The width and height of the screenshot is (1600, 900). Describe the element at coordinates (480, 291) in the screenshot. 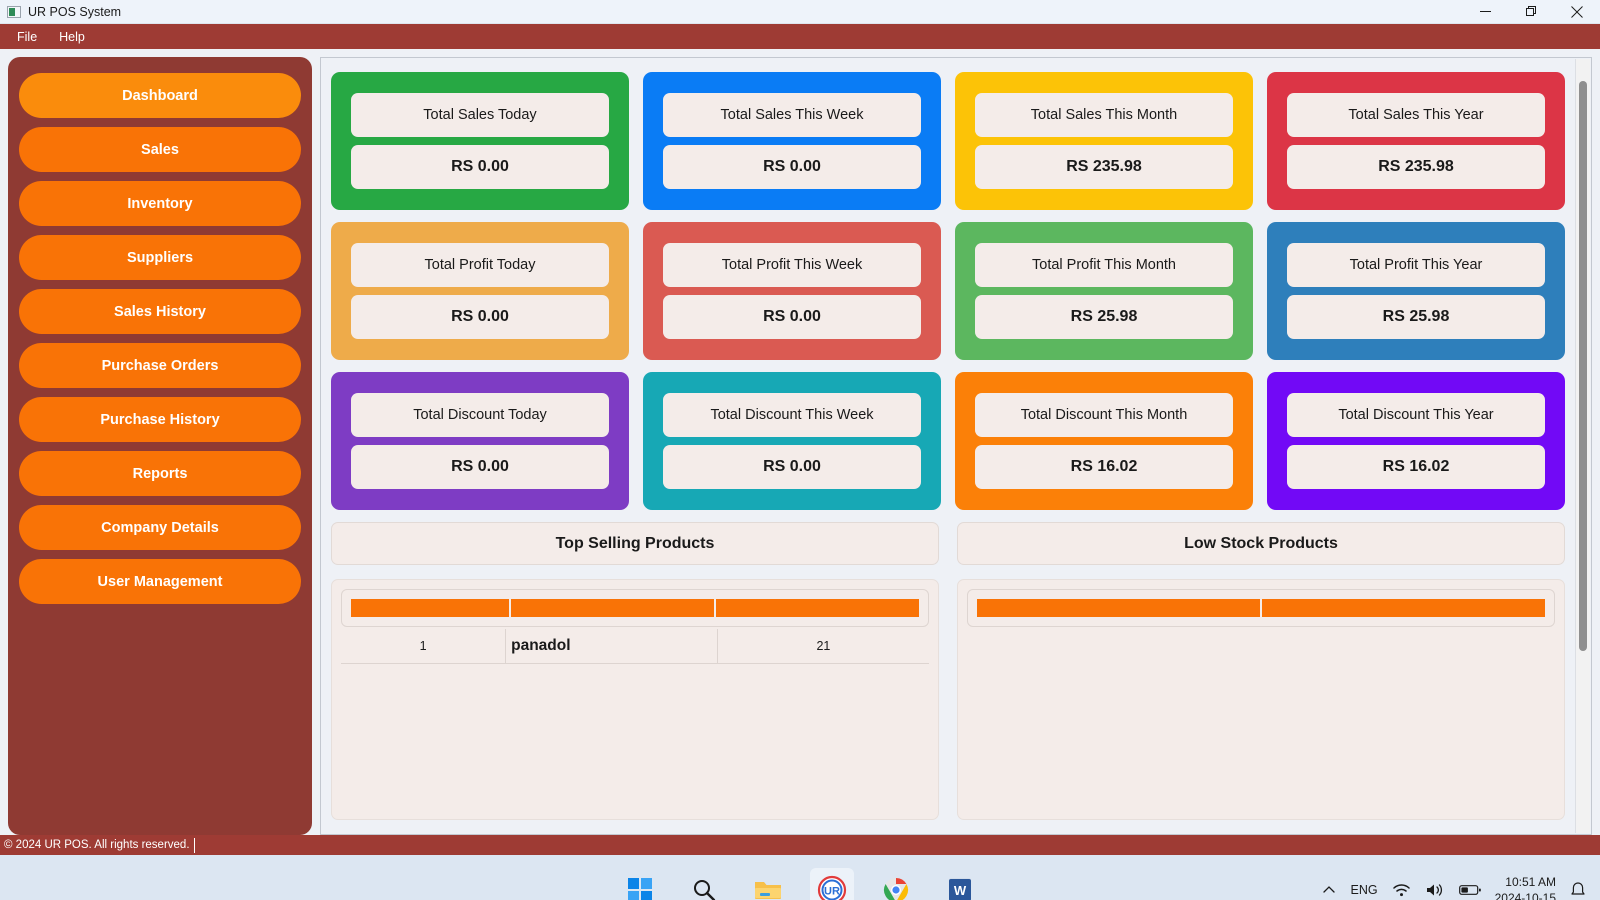

I see `card-total-profit-today: Total Profit Today RS 0.00` at that location.